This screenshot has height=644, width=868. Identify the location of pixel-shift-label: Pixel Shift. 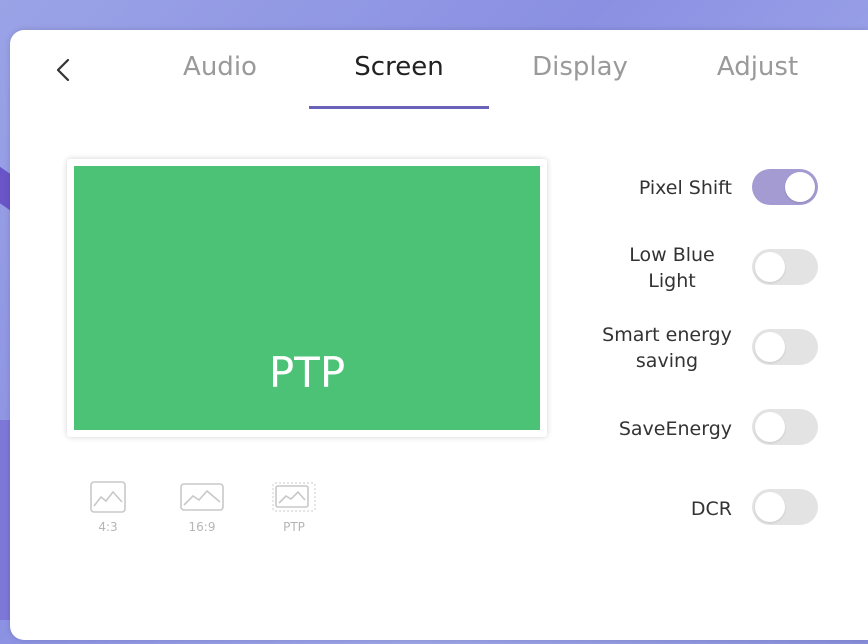
(685, 188).